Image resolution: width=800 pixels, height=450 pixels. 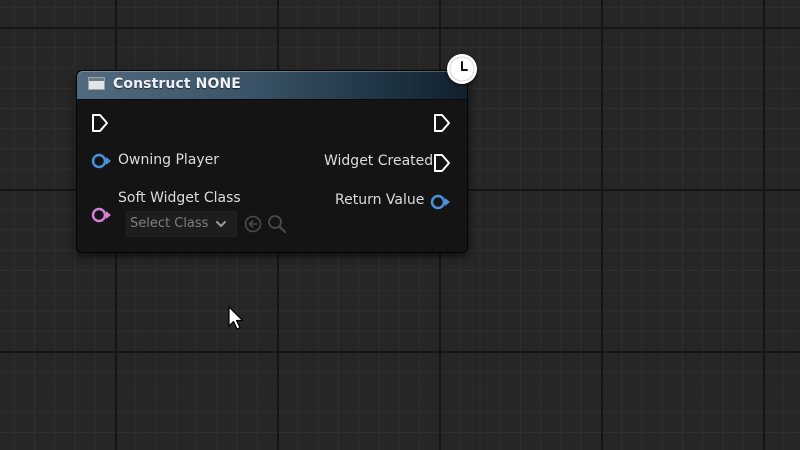 What do you see at coordinates (440, 202) in the screenshot?
I see `return-value-pin` at bounding box center [440, 202].